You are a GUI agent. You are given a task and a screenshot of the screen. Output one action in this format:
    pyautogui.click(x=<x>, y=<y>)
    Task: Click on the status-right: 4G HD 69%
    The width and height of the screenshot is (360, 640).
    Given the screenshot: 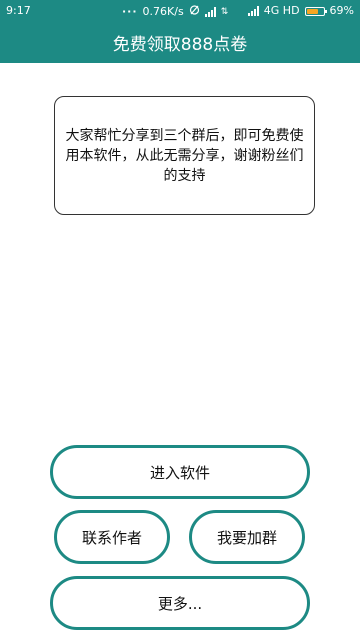 What is the action you would take?
    pyautogui.click(x=300, y=11)
    